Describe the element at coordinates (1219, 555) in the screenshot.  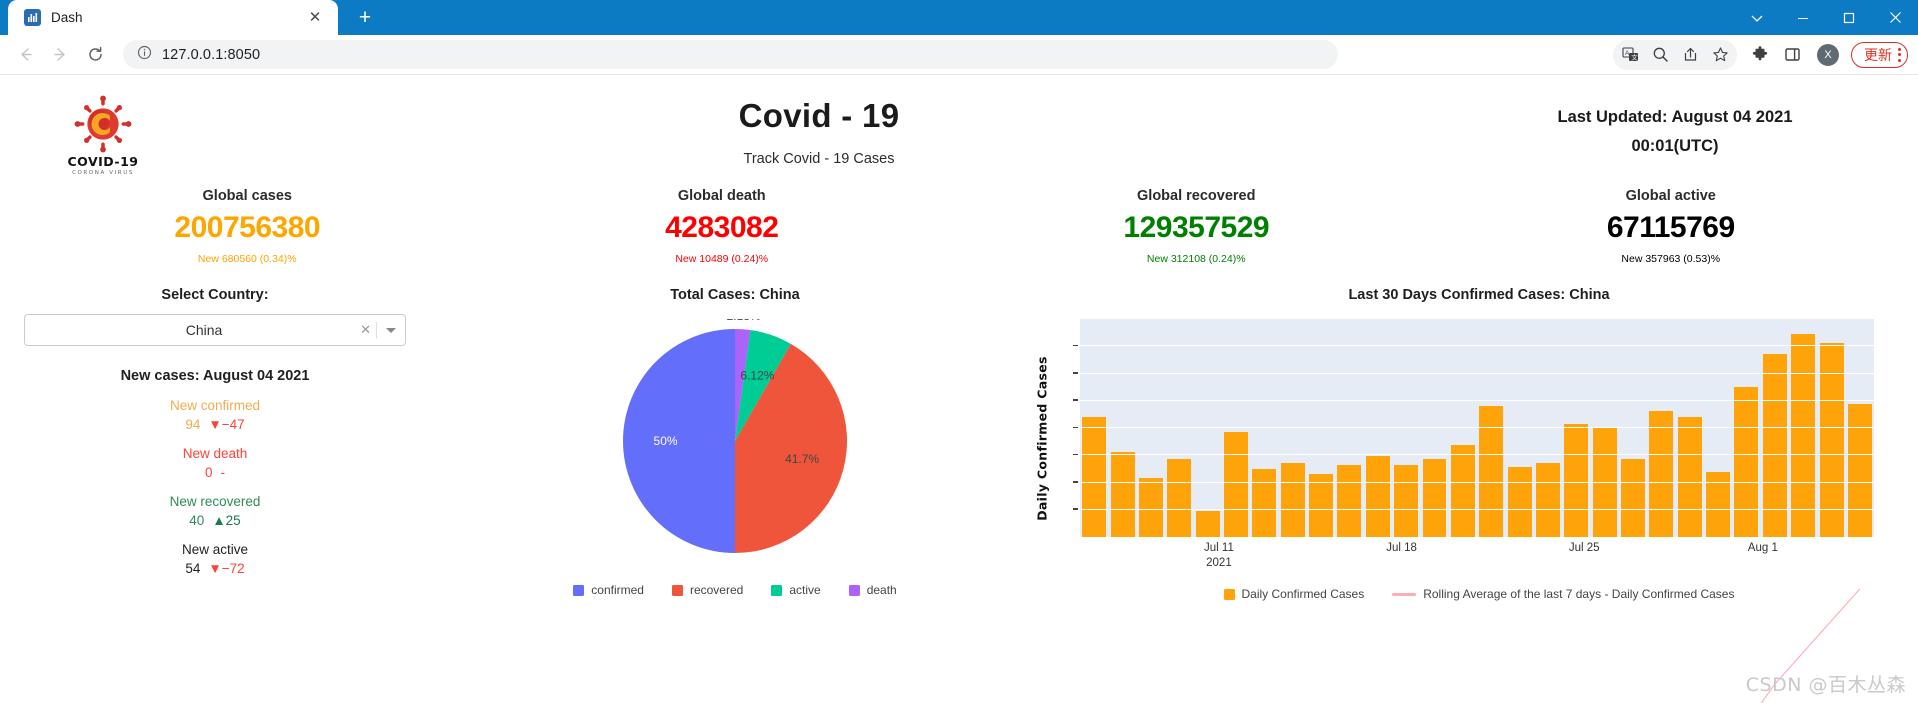
I see `x-axis-tick-label: Jul 11 2021` at that location.